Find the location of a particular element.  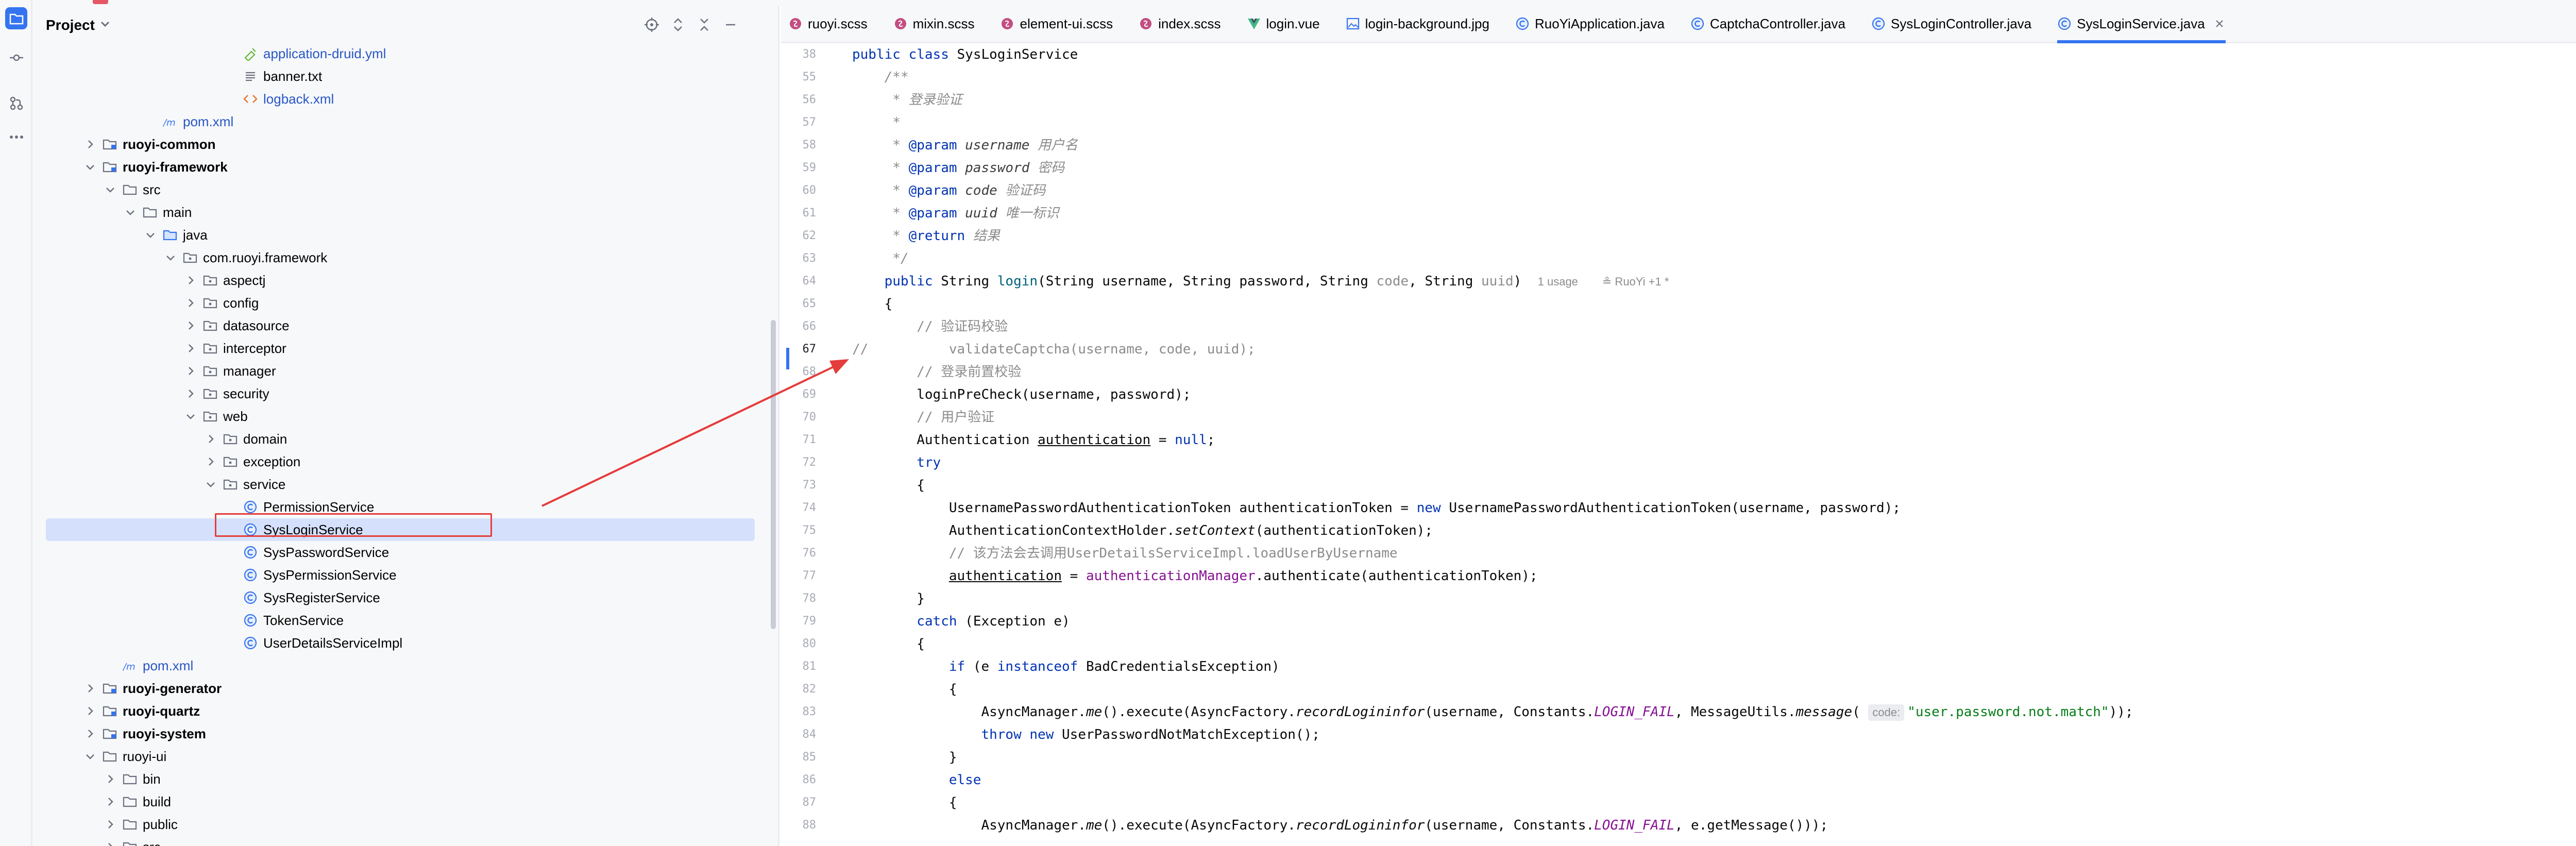

tree-item: web is located at coordinates (405, 416).